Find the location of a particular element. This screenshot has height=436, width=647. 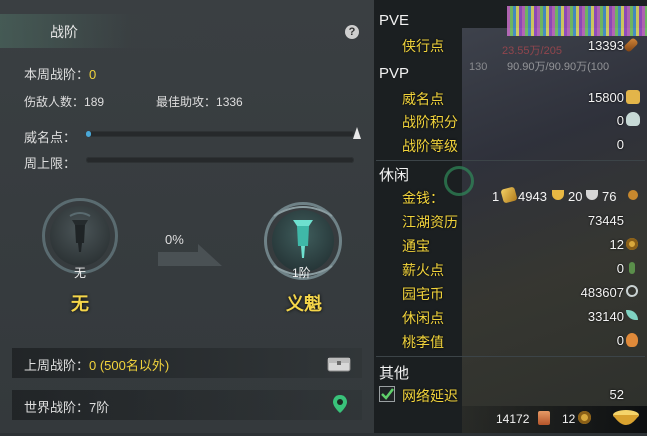

background-text-2: 130 is located at coordinates (478, 67).